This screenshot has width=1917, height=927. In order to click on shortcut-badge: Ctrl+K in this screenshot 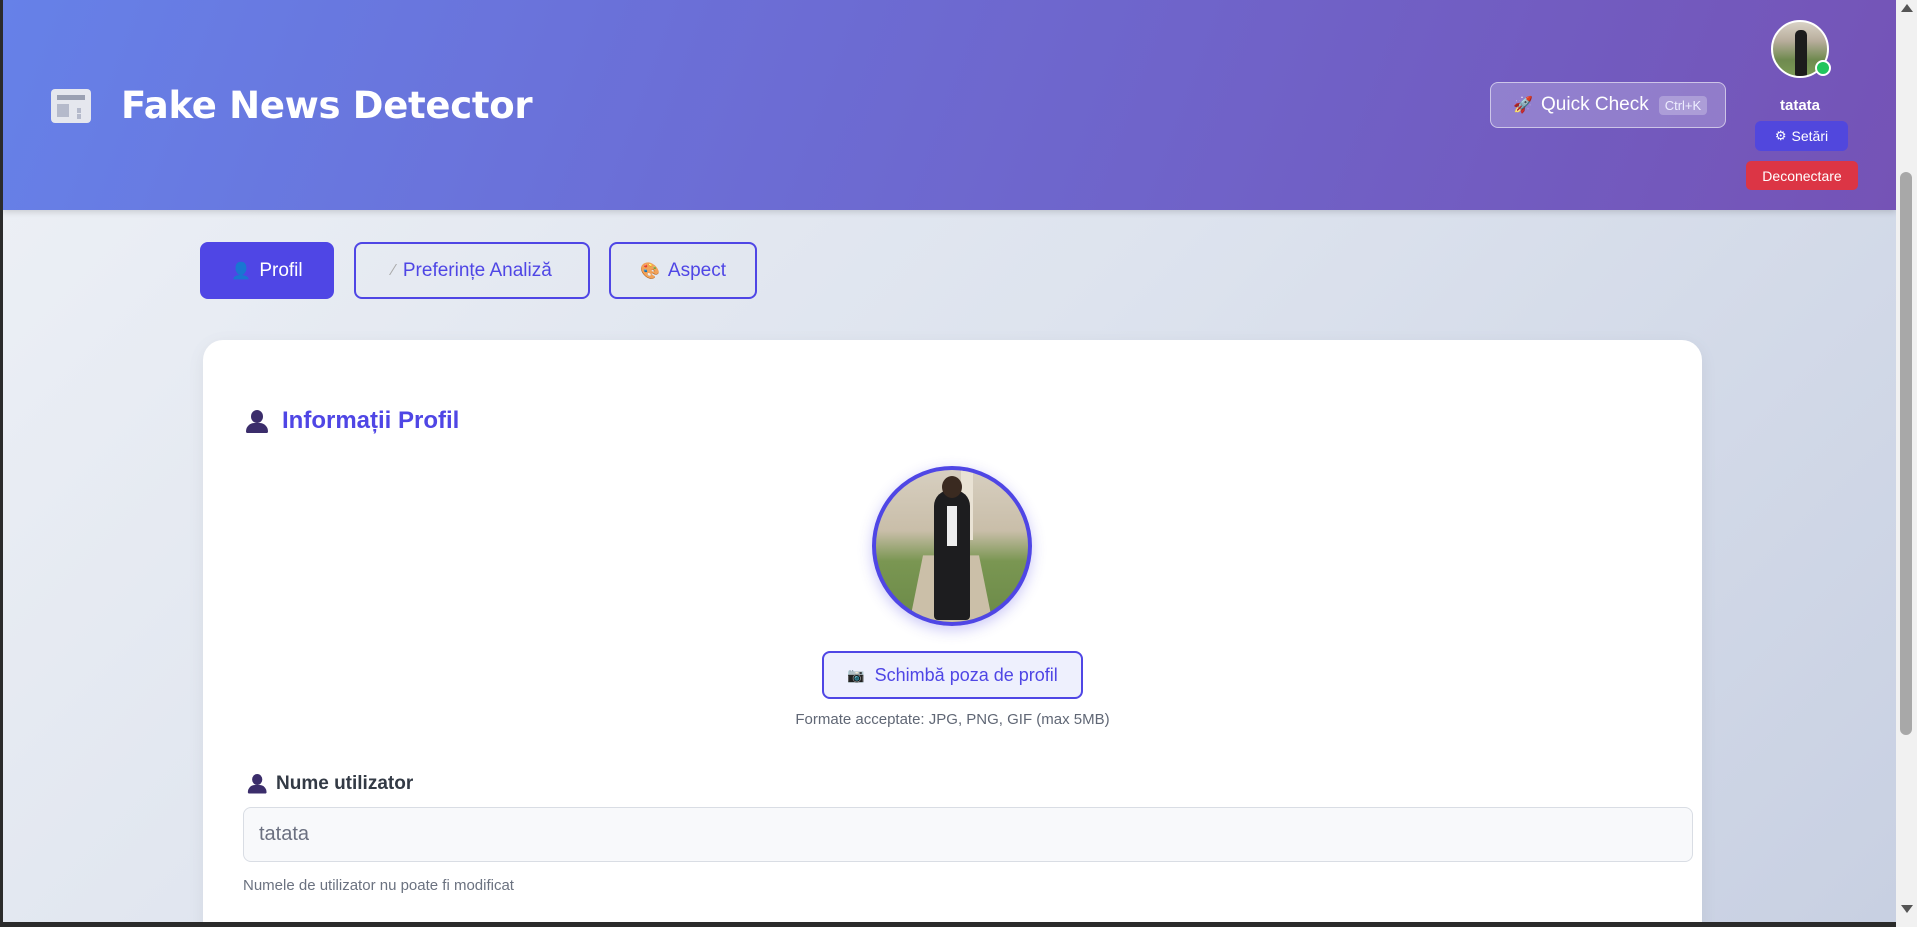, I will do `click(1683, 105)`.